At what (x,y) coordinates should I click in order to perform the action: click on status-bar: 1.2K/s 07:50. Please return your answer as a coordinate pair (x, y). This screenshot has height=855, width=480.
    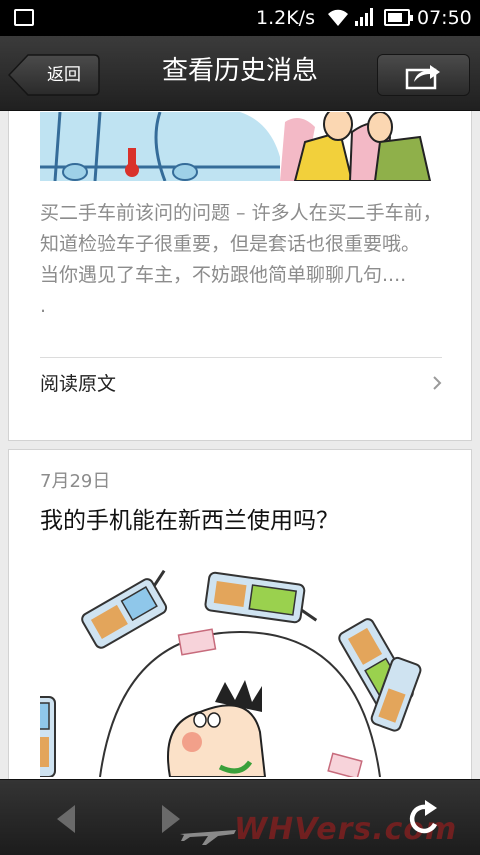
    Looking at the image, I should click on (240, 18).